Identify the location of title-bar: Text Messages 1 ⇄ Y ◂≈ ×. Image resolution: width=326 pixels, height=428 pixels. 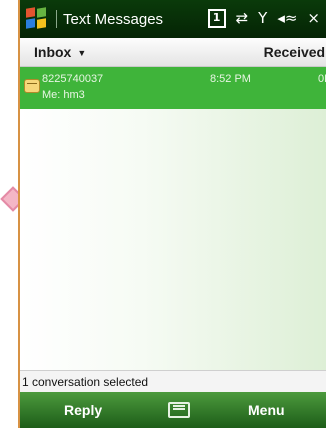
(173, 19).